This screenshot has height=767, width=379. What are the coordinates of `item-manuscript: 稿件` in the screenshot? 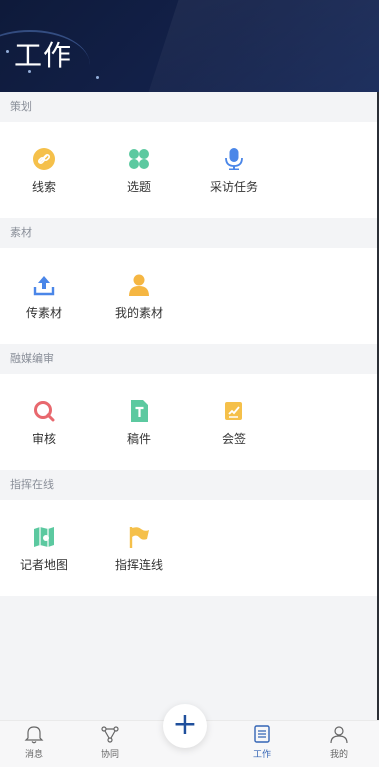 It's located at (139, 422).